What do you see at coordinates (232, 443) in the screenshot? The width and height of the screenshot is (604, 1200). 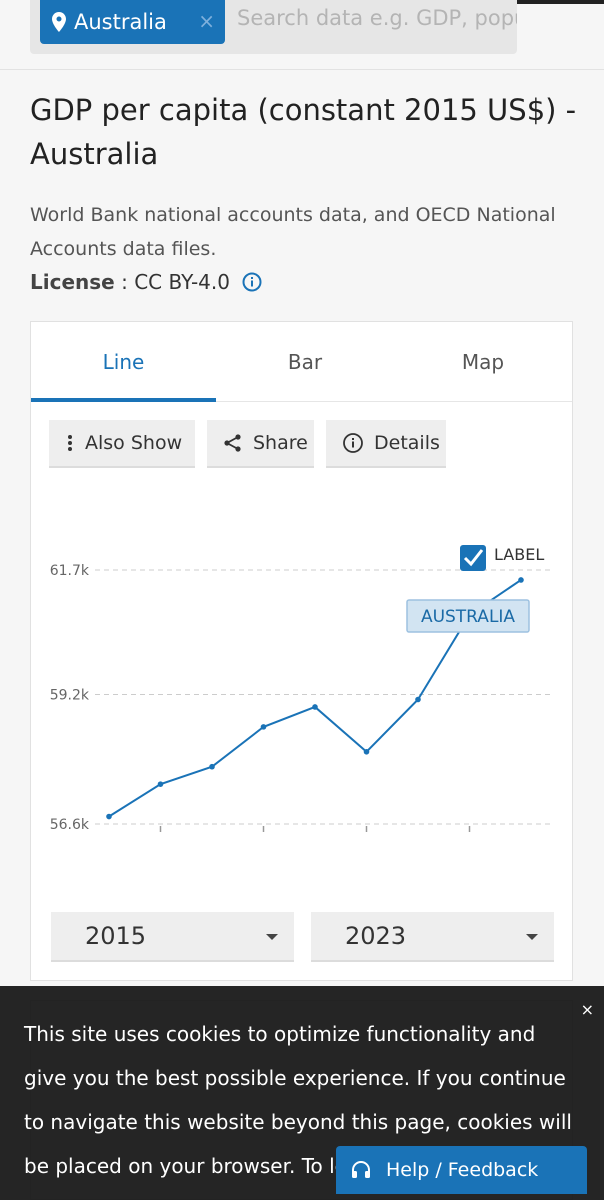 I see `share-icon` at bounding box center [232, 443].